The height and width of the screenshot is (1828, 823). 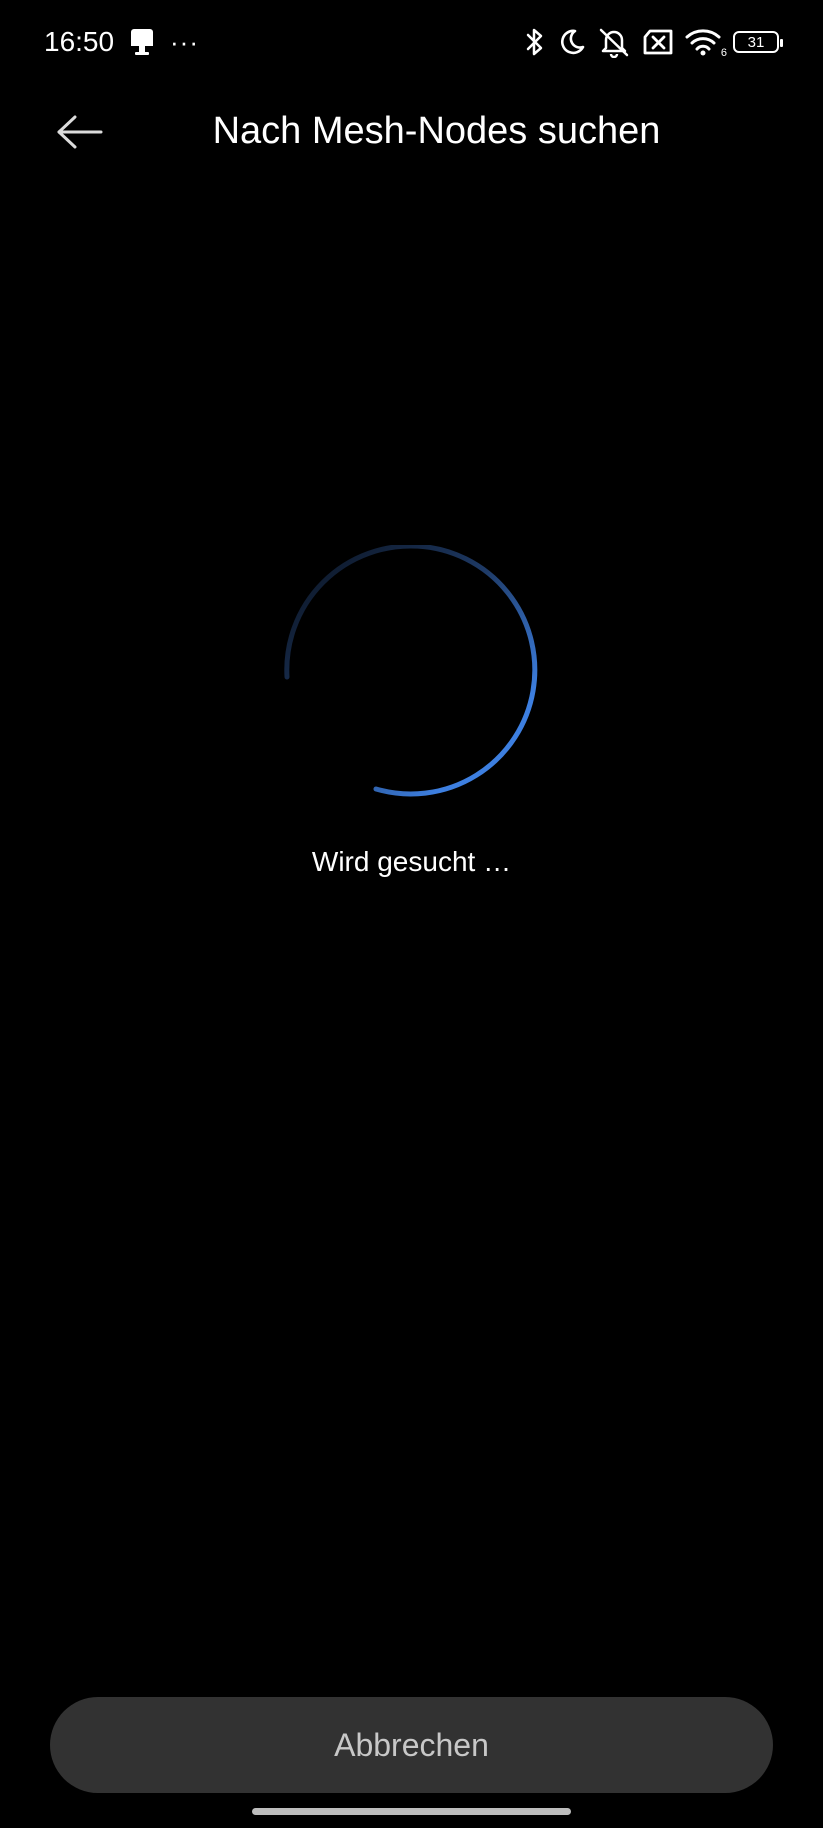 I want to click on more-notifications-icon: ···, so click(x=184, y=41).